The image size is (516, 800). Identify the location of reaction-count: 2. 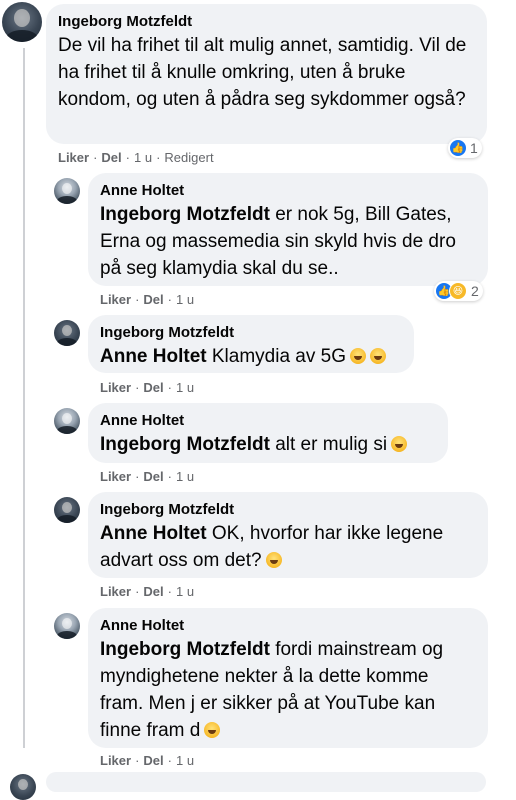
(475, 291).